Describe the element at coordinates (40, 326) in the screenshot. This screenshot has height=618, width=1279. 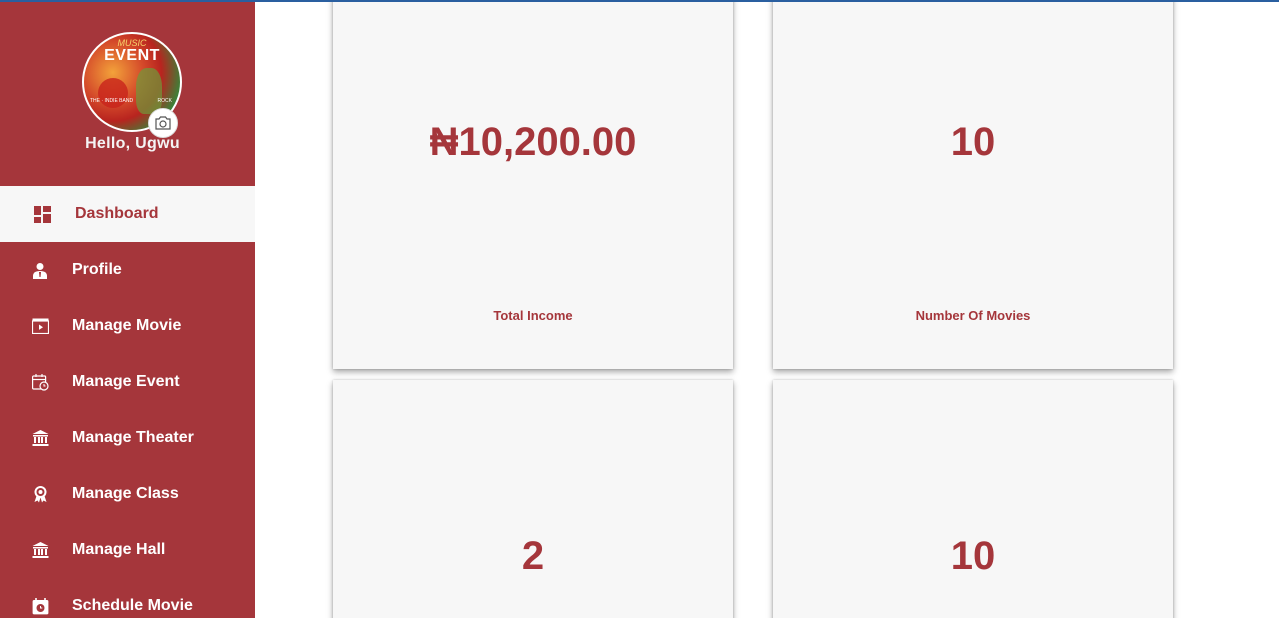
I see `movie-icon` at that location.